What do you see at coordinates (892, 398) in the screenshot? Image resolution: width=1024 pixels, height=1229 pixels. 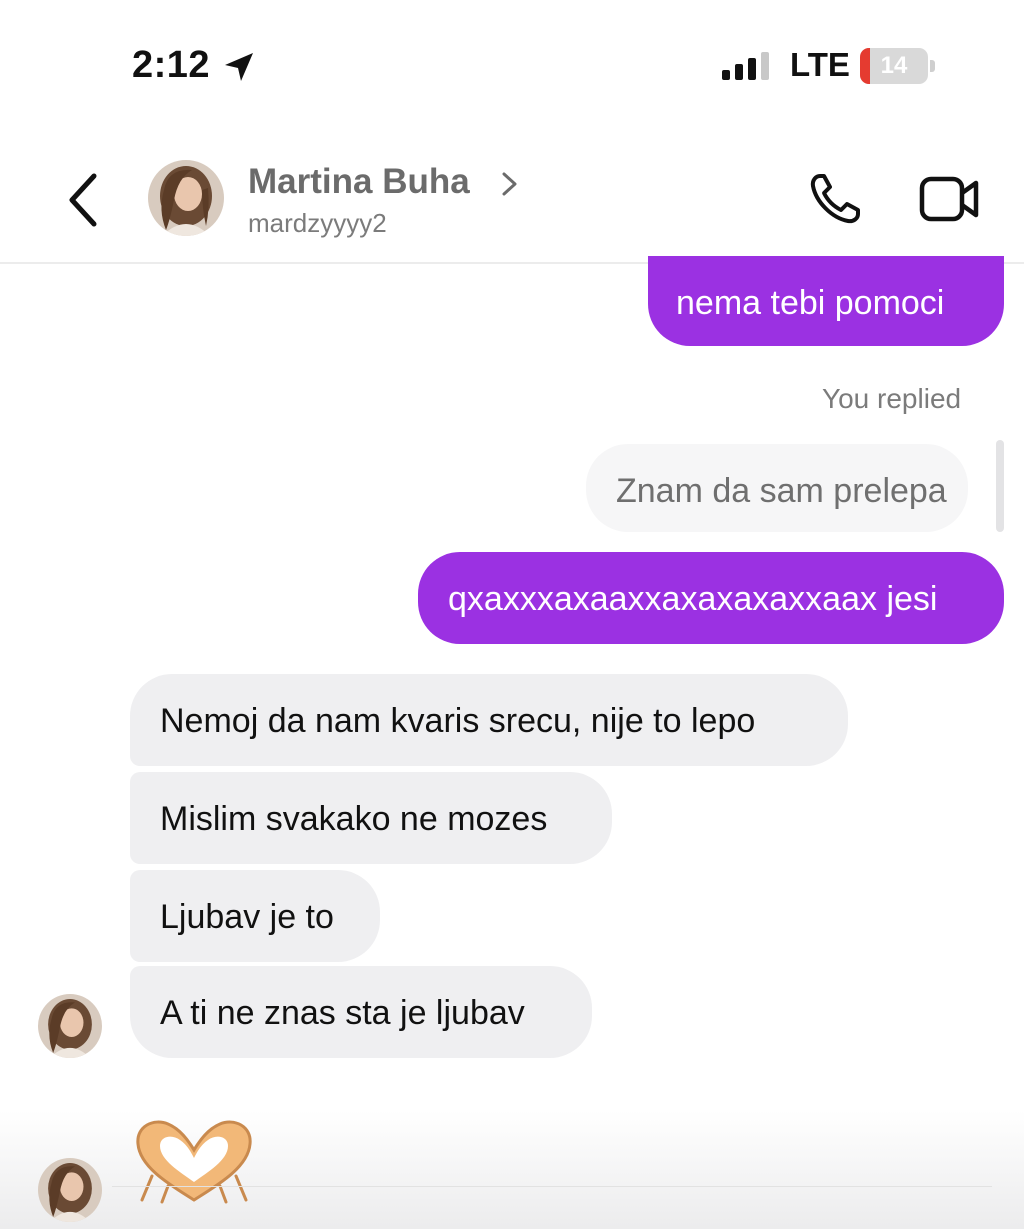 I see `reply-caption: You replied` at bounding box center [892, 398].